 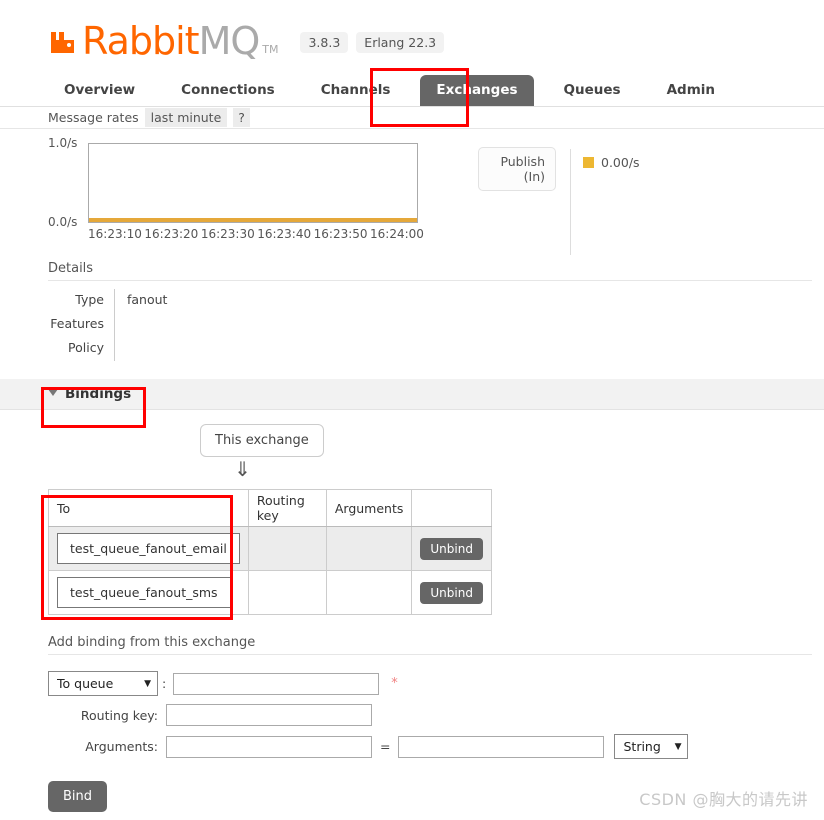 What do you see at coordinates (262, 440) in the screenshot?
I see `this-exchange-node: This exchange` at bounding box center [262, 440].